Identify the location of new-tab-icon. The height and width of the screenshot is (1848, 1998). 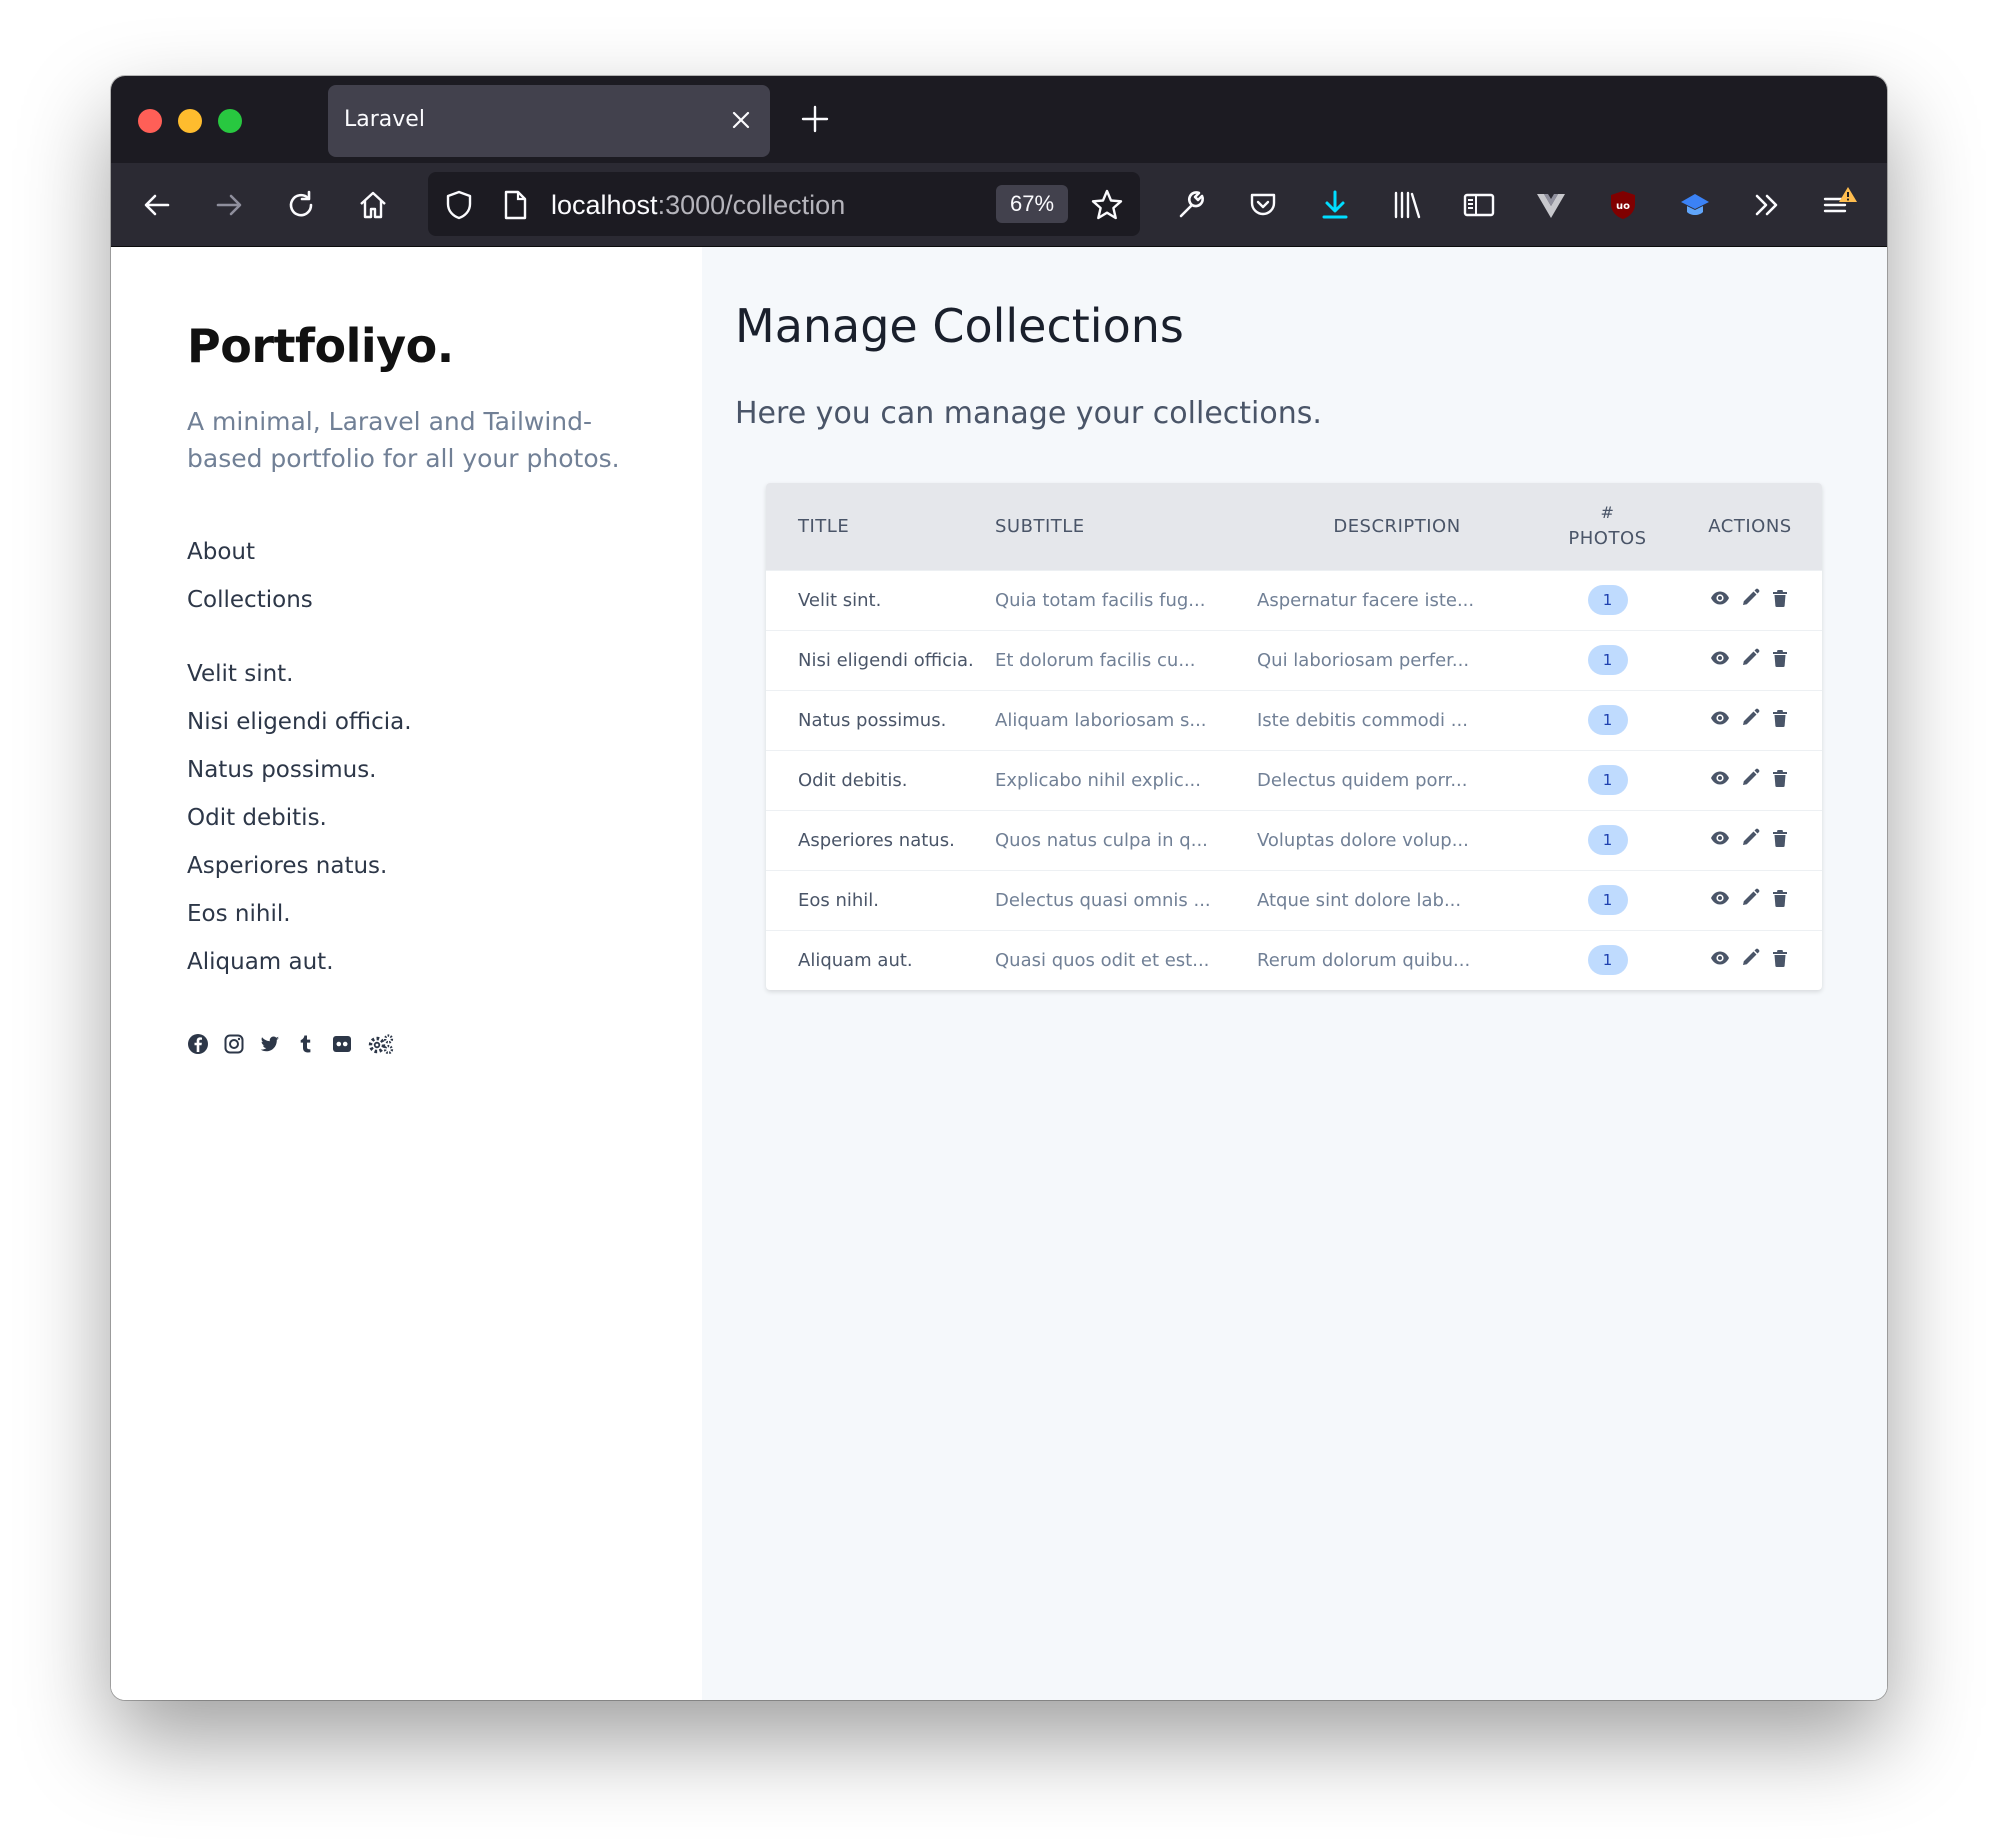
(815, 119).